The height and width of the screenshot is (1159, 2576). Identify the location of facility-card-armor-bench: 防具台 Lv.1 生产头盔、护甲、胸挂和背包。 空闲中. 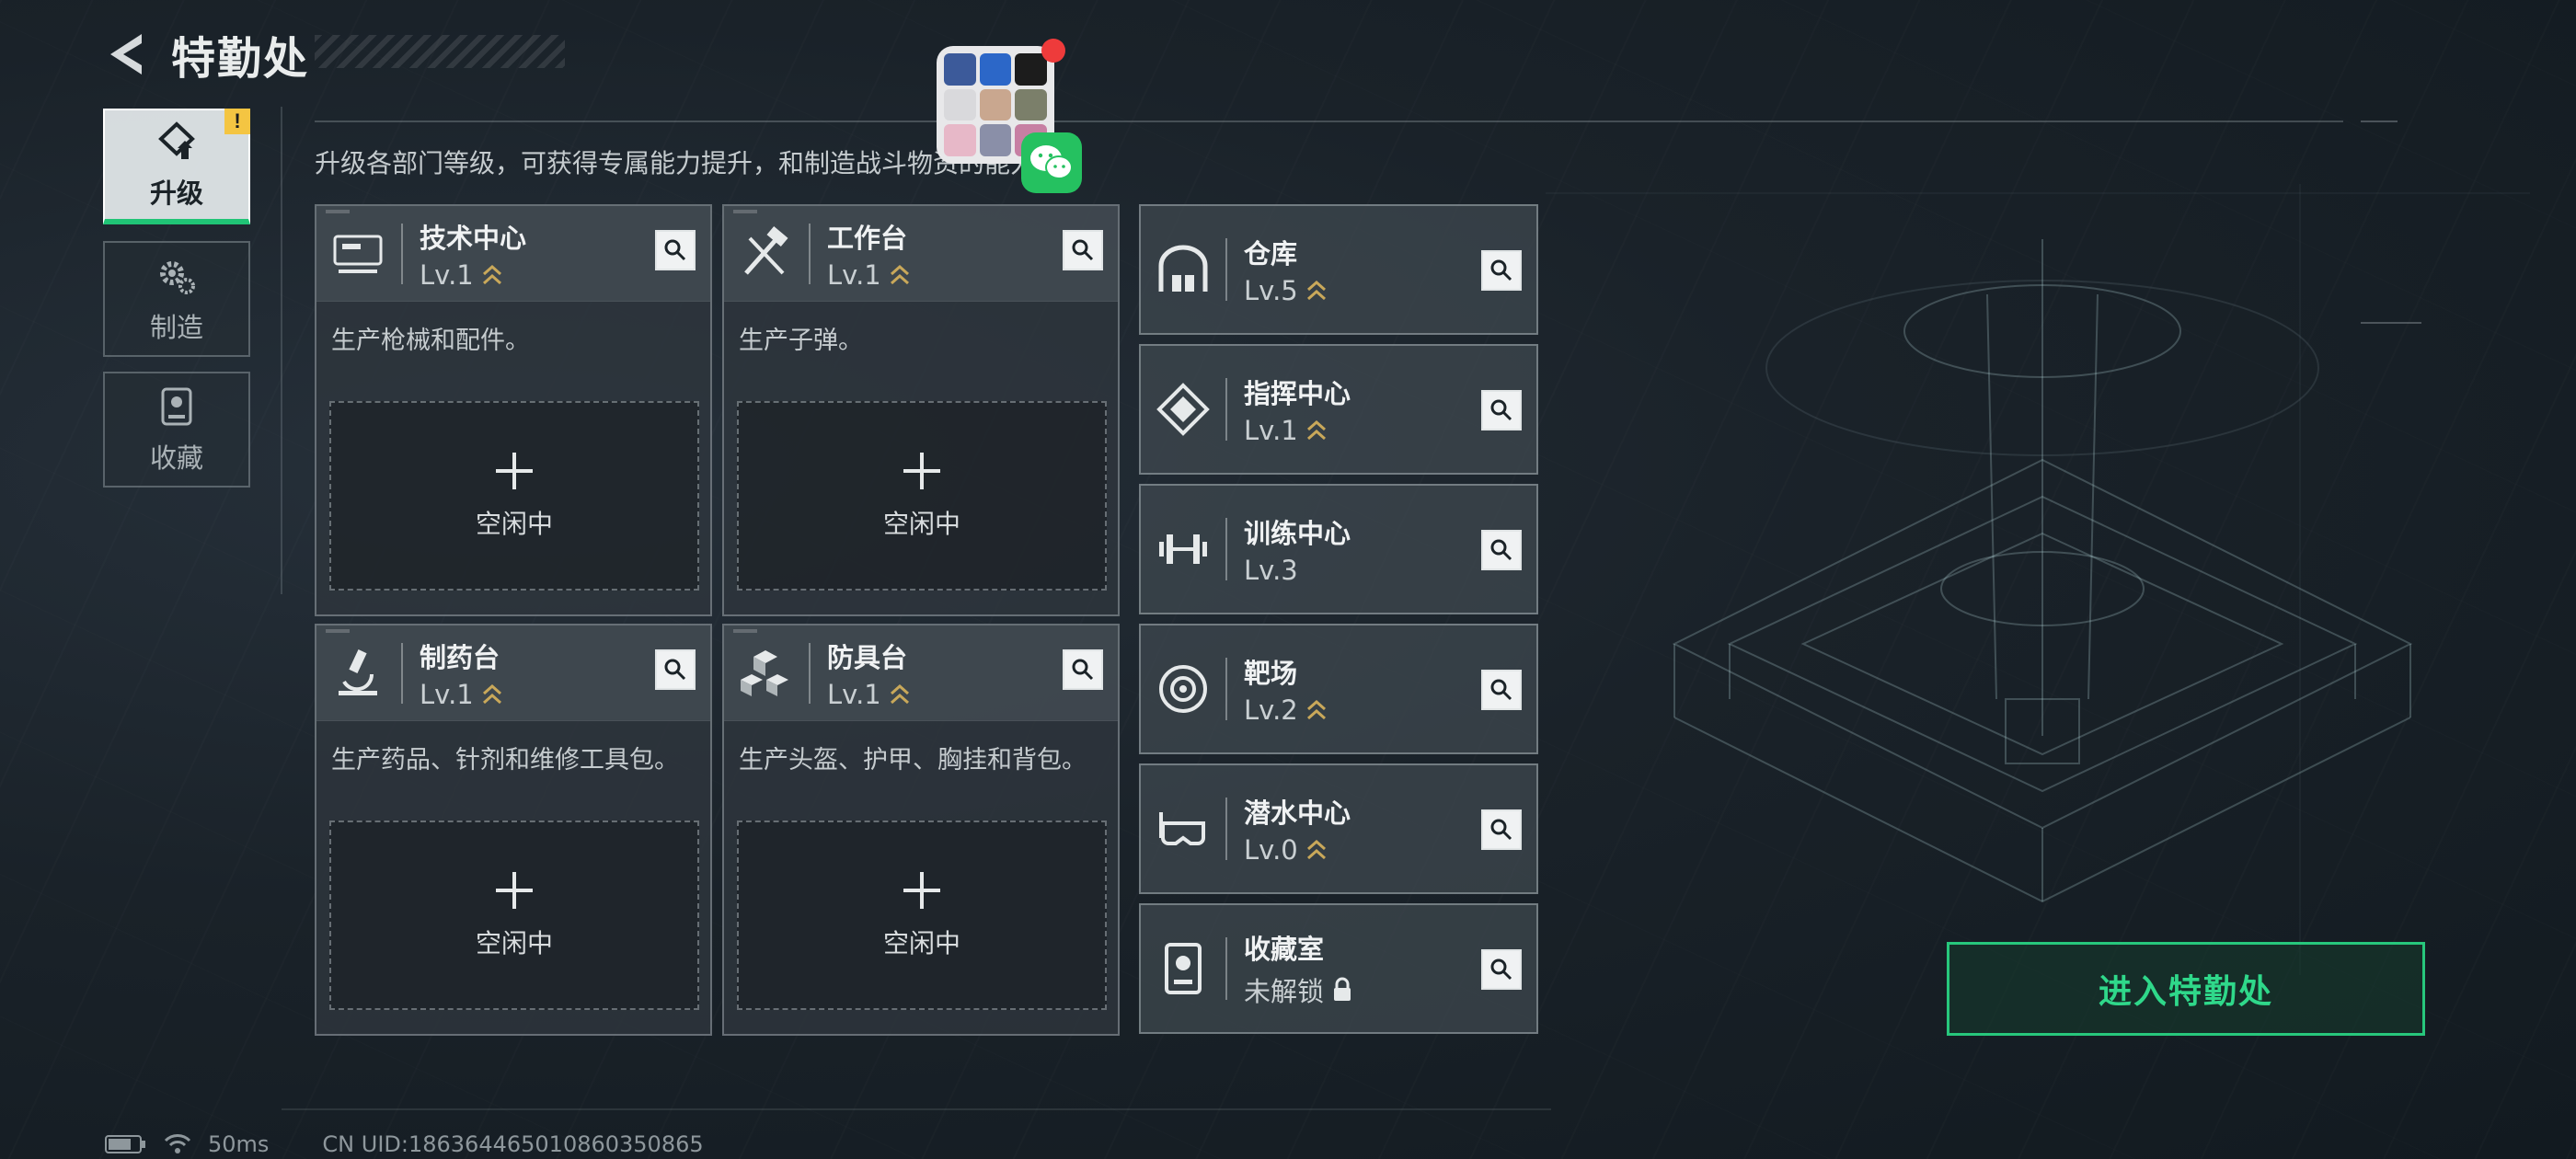
(921, 830).